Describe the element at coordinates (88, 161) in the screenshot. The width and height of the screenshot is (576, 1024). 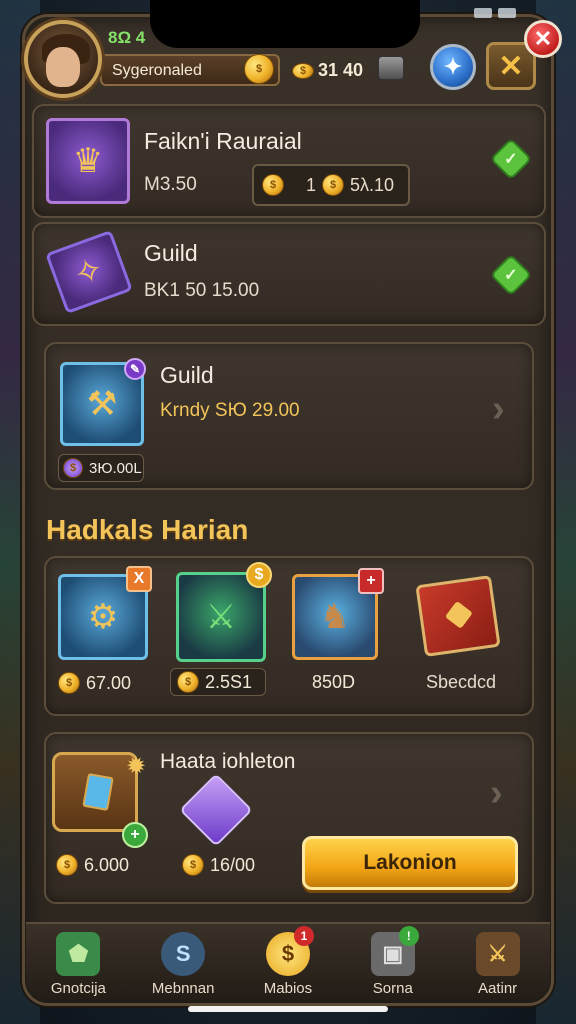
I see `offer-thumb-1: ♛` at that location.